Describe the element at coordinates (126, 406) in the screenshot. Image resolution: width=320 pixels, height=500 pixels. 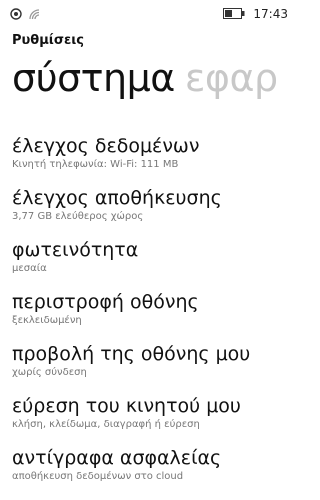
I see `setting-title: εύρεση του κινητού μου` at that location.